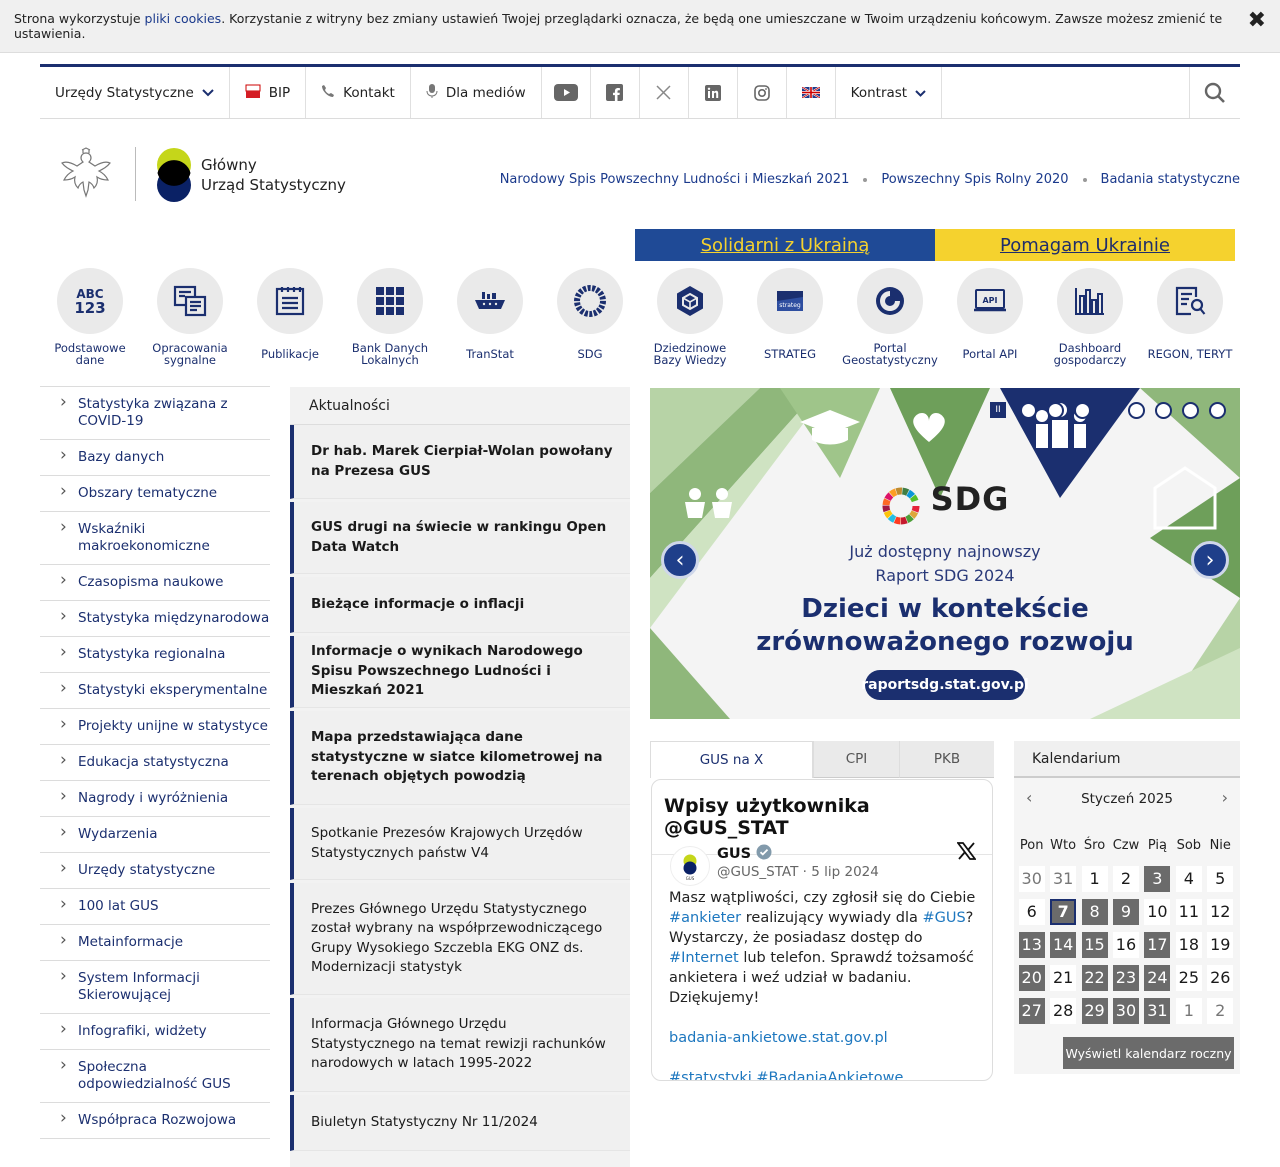 The width and height of the screenshot is (1280, 1167). Describe the element at coordinates (490, 317) in the screenshot. I see `quick-link-transtat: TranStat` at that location.